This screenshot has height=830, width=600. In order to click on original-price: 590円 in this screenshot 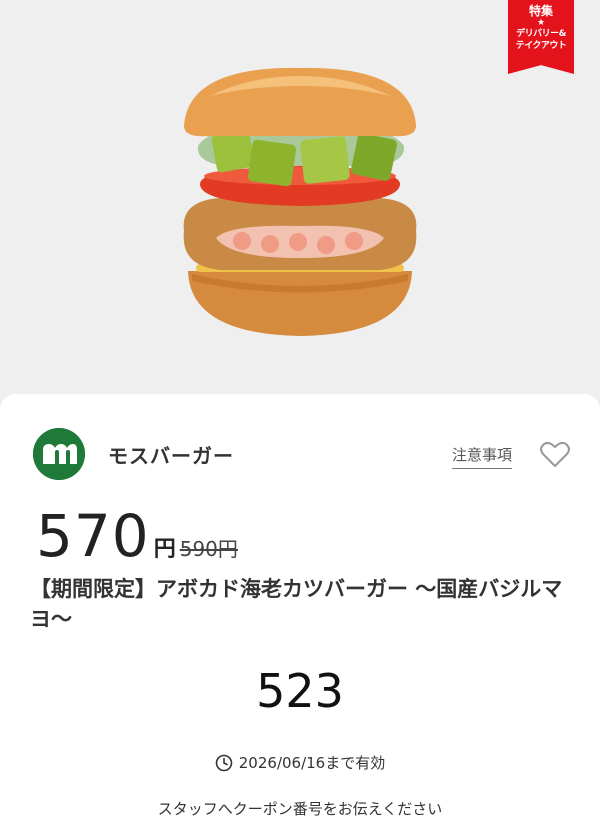, I will do `click(208, 549)`.